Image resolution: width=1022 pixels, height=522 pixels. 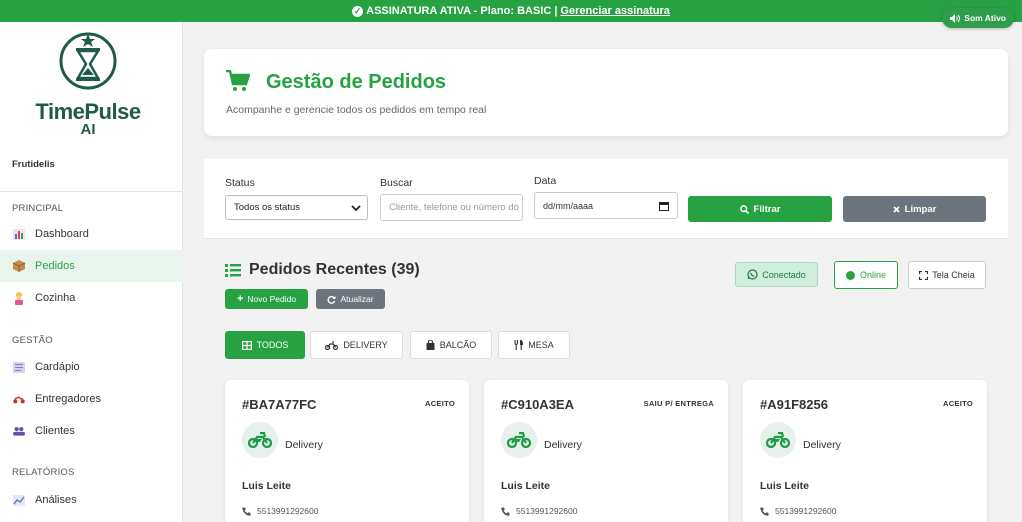 What do you see at coordinates (19, 500) in the screenshot?
I see `analytics-icon` at bounding box center [19, 500].